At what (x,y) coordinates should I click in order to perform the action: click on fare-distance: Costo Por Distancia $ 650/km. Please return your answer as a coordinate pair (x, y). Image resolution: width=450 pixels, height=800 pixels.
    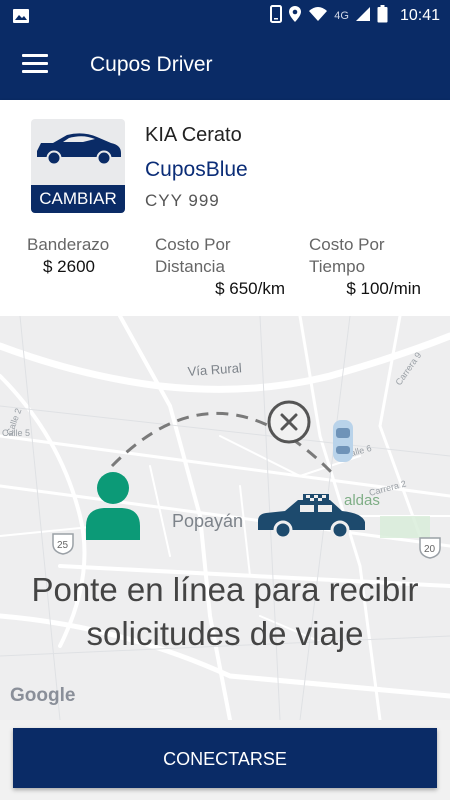
    Looking at the image, I should click on (220, 267).